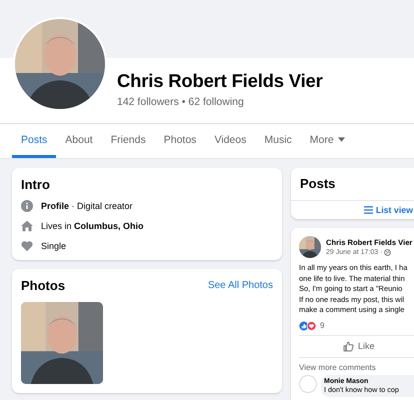  What do you see at coordinates (341, 139) in the screenshot?
I see `caret-icon` at bounding box center [341, 139].